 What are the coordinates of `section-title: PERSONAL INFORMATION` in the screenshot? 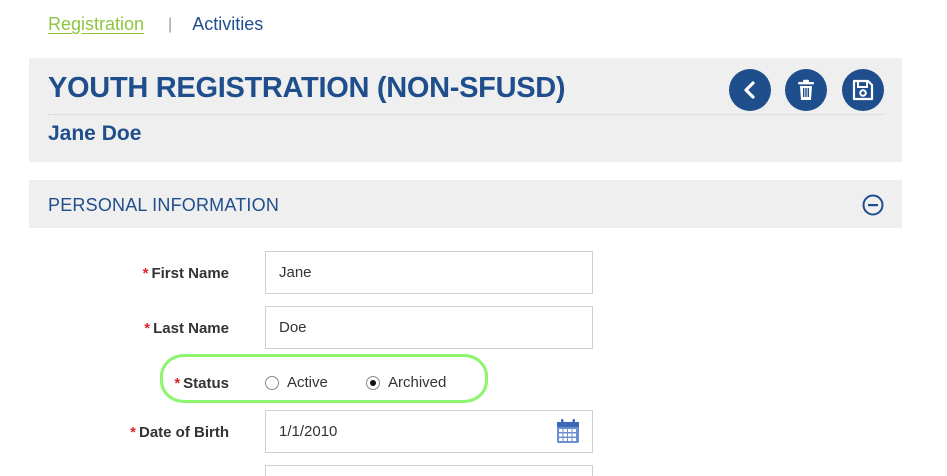 It's located at (164, 205).